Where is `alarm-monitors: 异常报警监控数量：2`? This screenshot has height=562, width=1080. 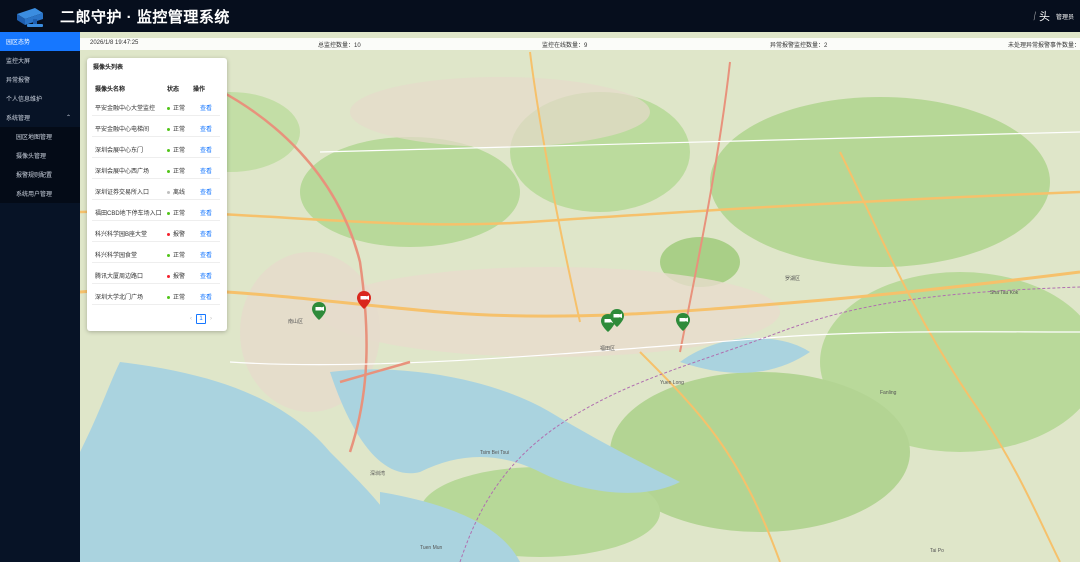 alarm-monitors: 异常报警监控数量：2 is located at coordinates (799, 46).